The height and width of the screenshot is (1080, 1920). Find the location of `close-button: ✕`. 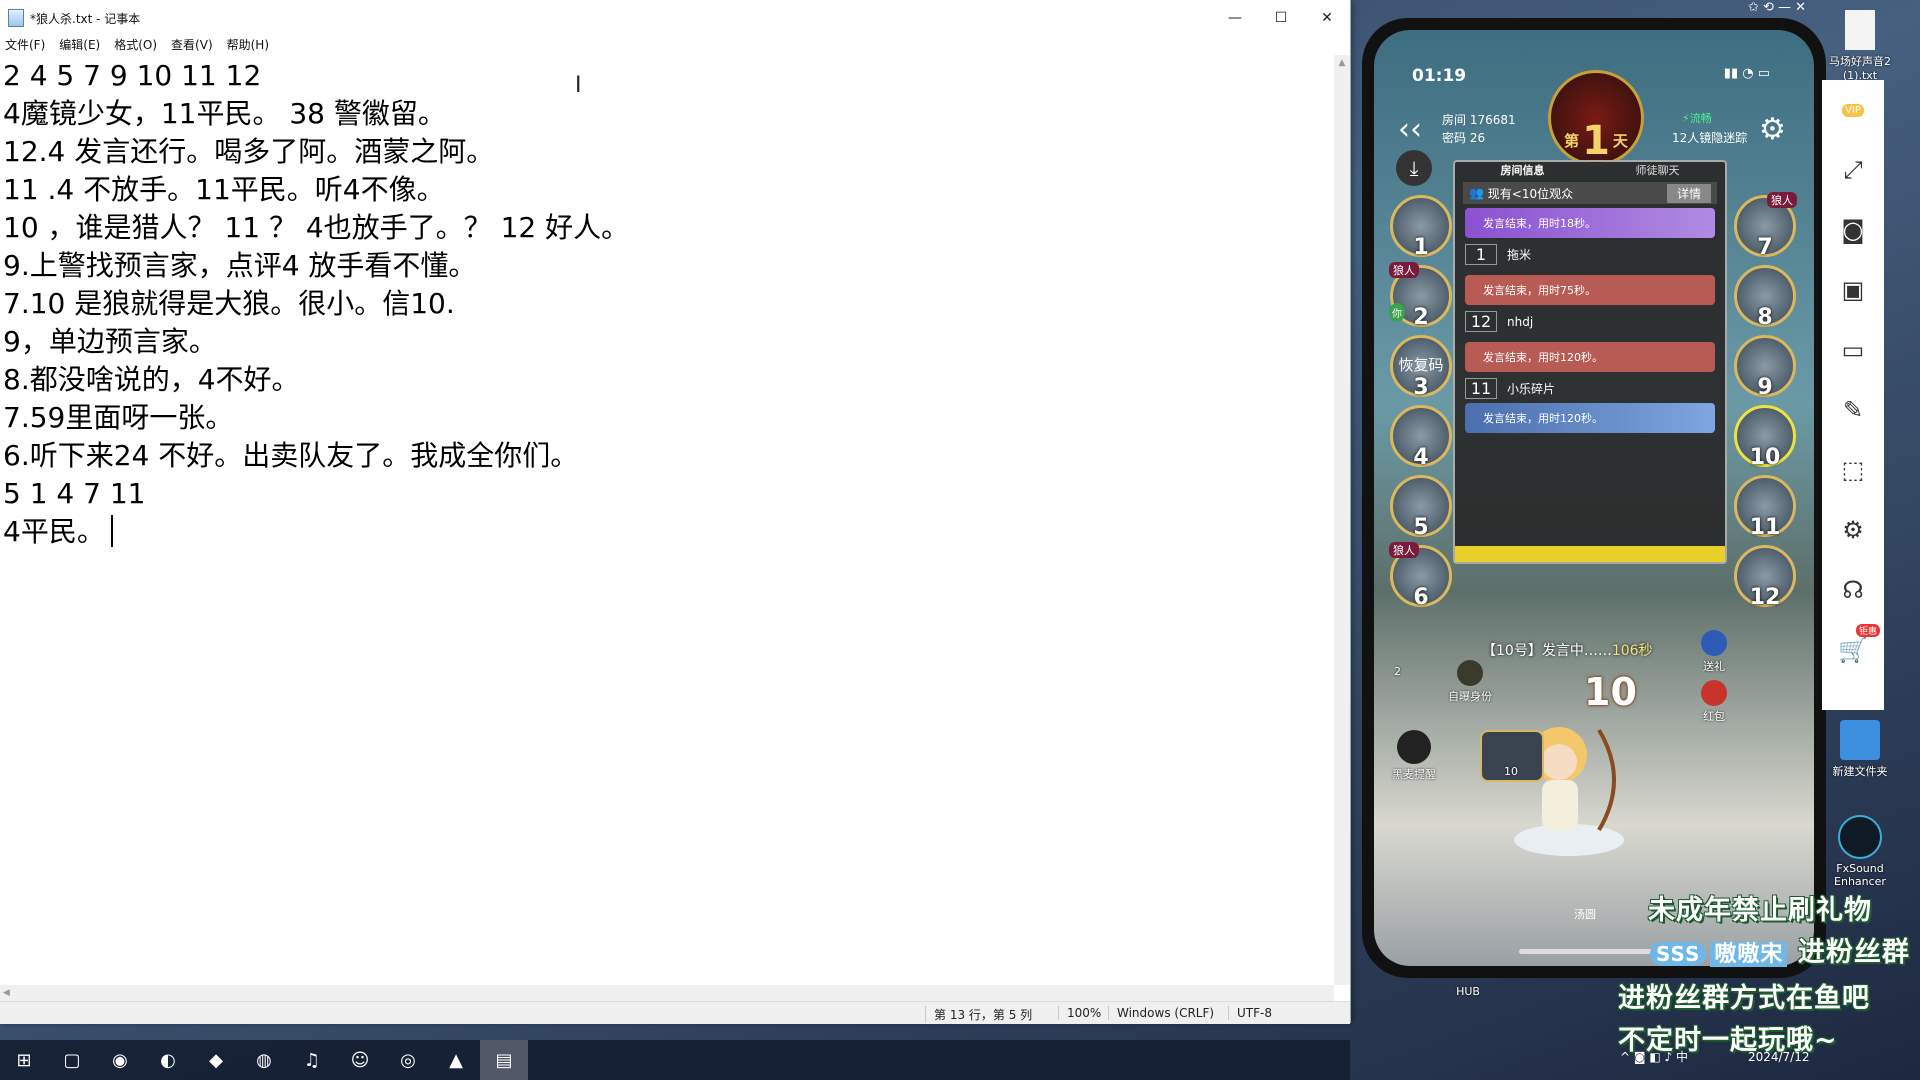

close-button: ✕ is located at coordinates (1327, 18).